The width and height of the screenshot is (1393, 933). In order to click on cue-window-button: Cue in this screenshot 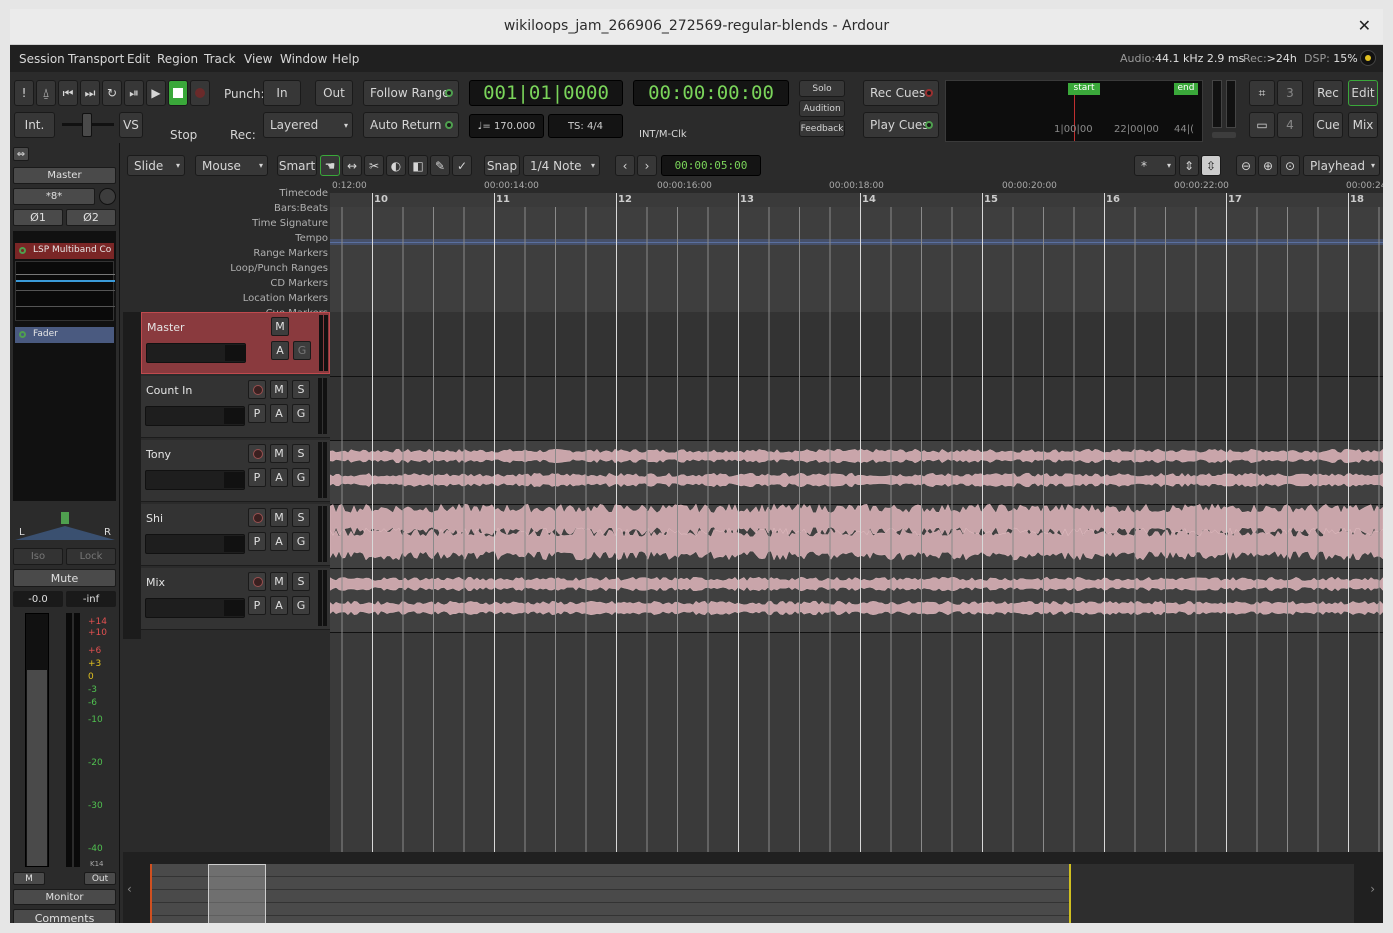, I will do `click(1328, 125)`.